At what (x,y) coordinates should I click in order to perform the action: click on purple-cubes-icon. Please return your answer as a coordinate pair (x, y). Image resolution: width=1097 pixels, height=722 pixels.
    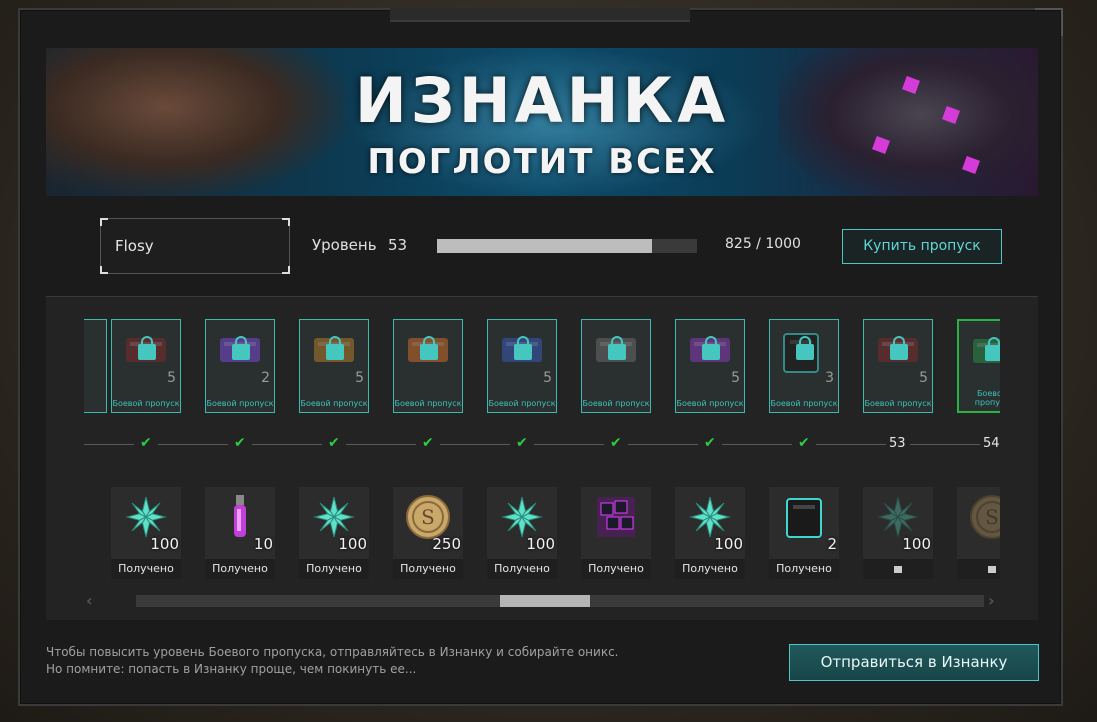
    Looking at the image, I should click on (616, 517).